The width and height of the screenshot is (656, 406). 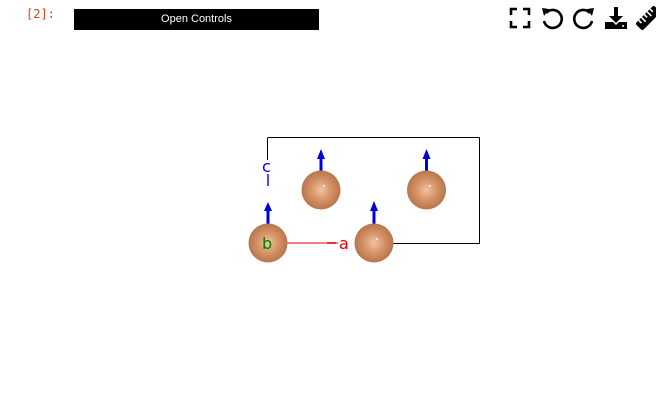 I want to click on download-icon, so click(x=616, y=18).